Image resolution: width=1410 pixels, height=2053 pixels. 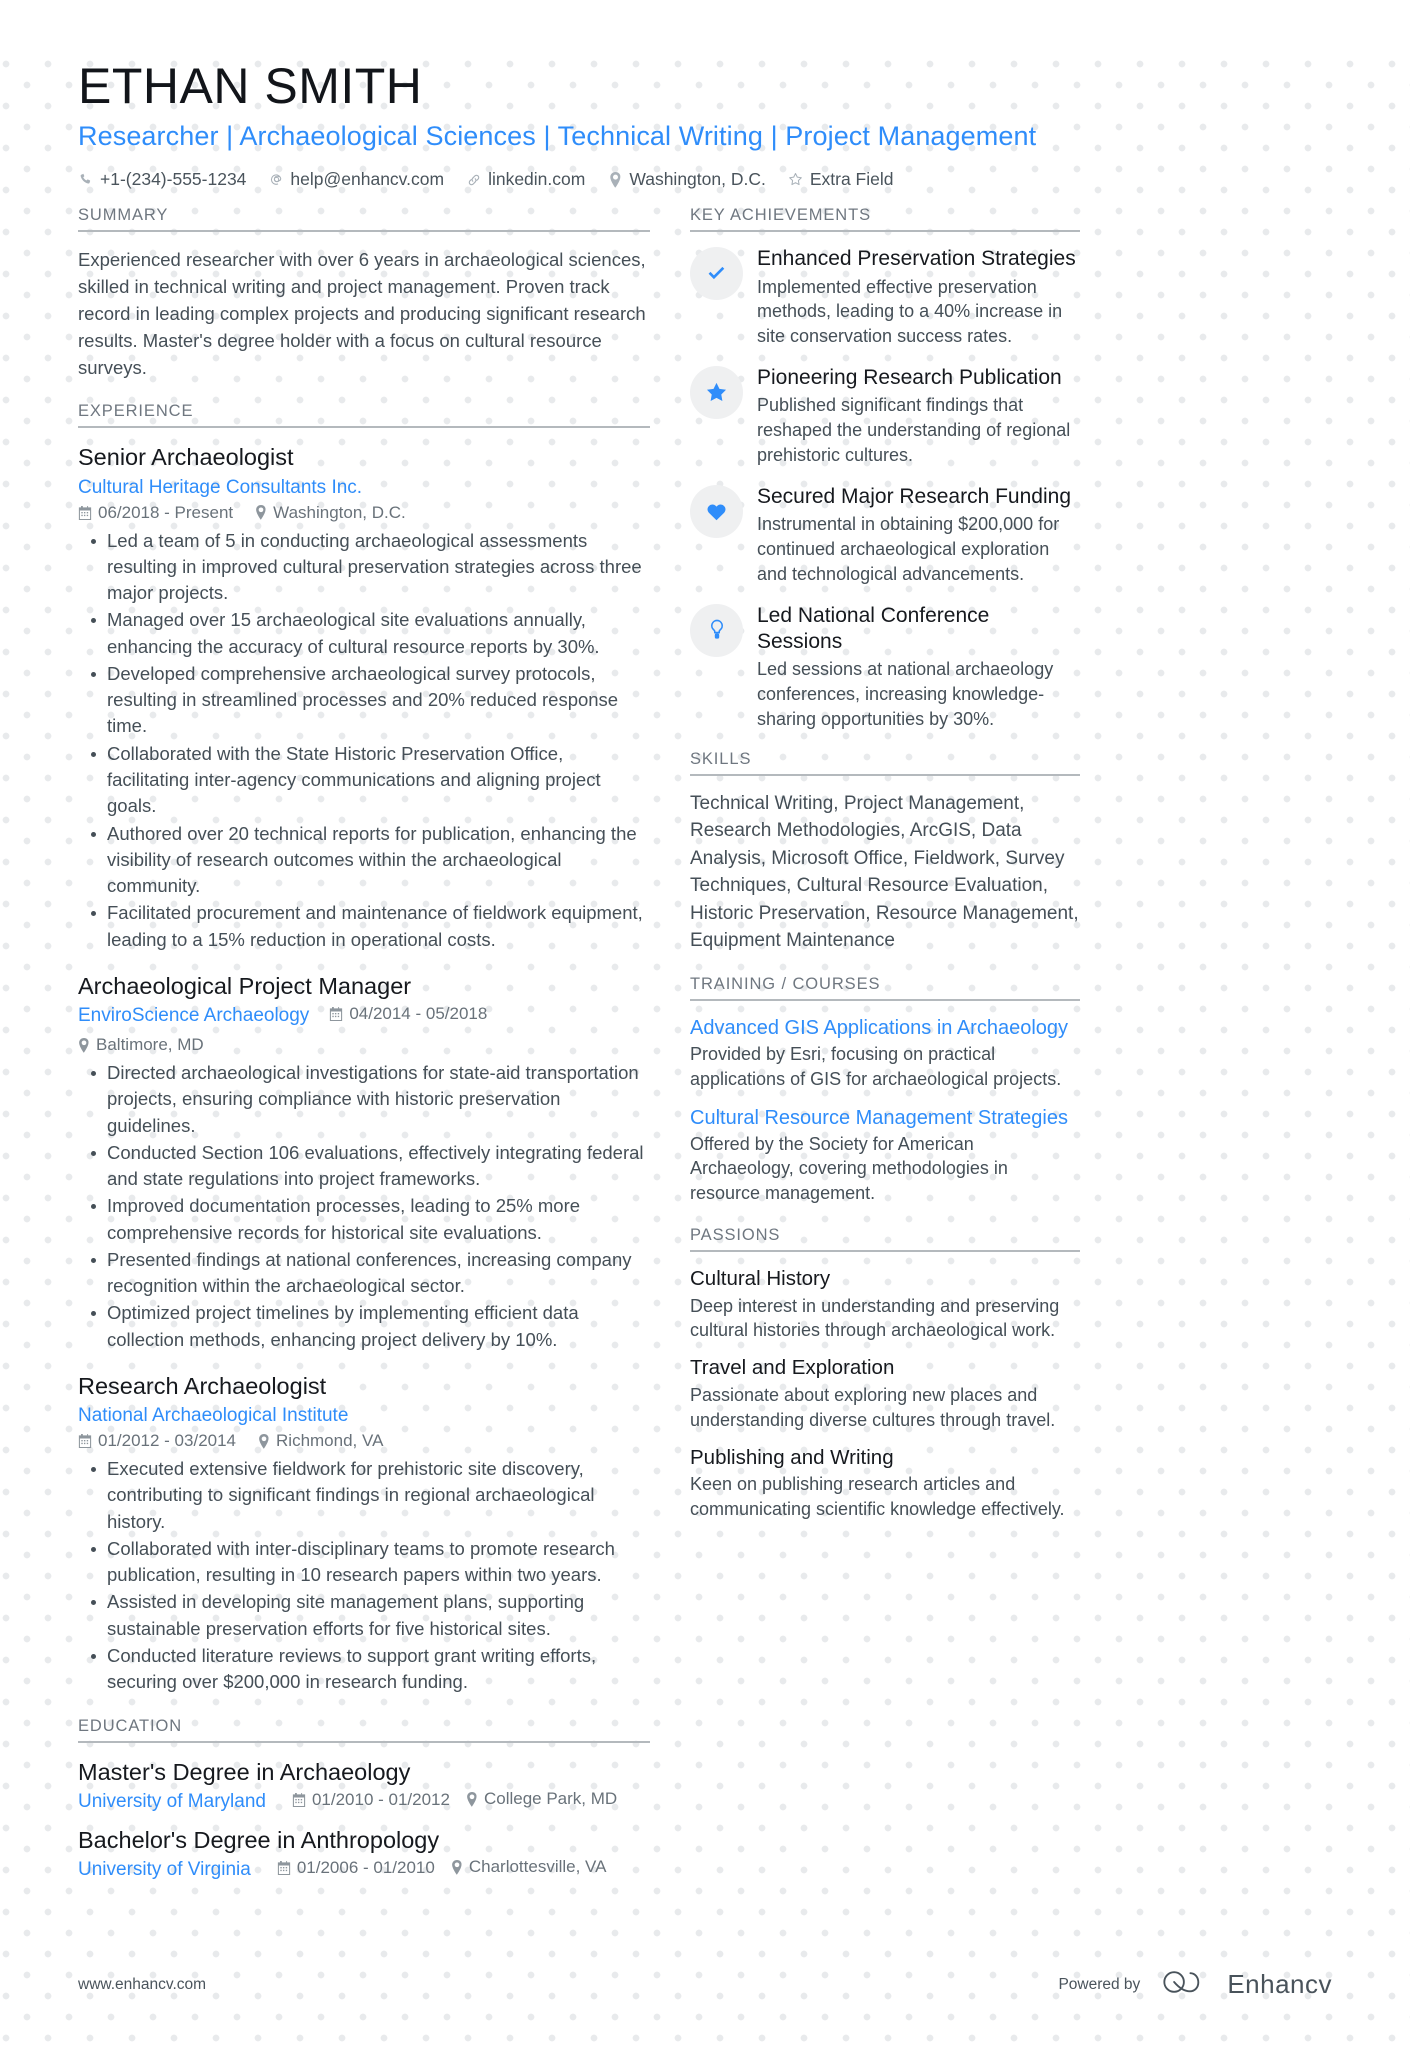 I want to click on job-dates-text: 06/2018 - Present, so click(x=166, y=512).